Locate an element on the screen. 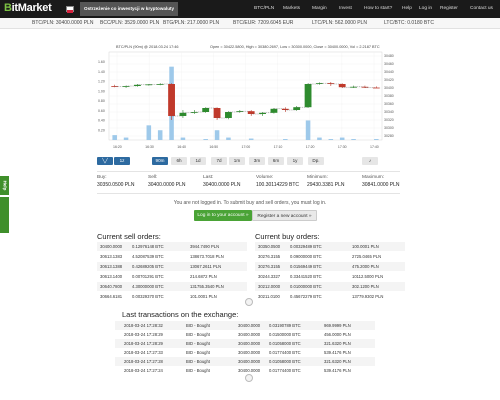 The image size is (500, 400). stat-label: Volume: is located at coordinates (265, 177).